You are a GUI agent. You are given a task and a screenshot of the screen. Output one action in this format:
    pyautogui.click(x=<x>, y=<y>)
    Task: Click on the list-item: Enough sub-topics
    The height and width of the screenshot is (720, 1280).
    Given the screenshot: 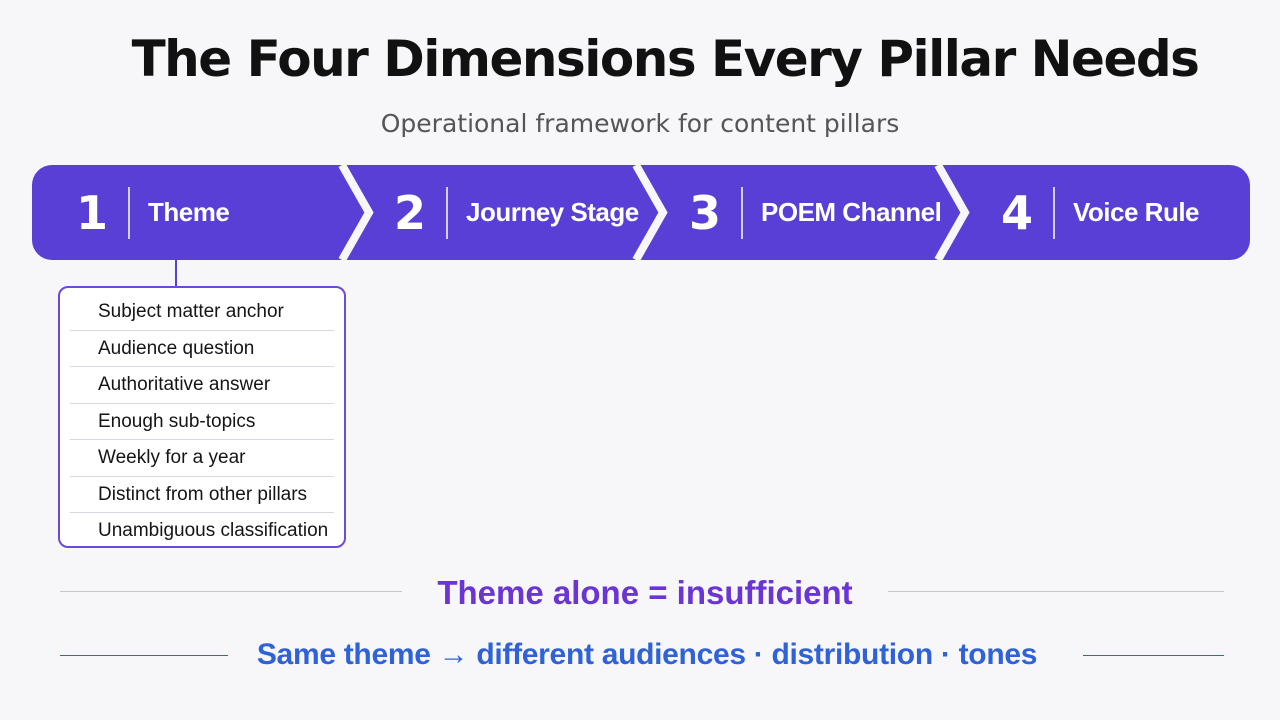 What is the action you would take?
    pyautogui.click(x=202, y=422)
    